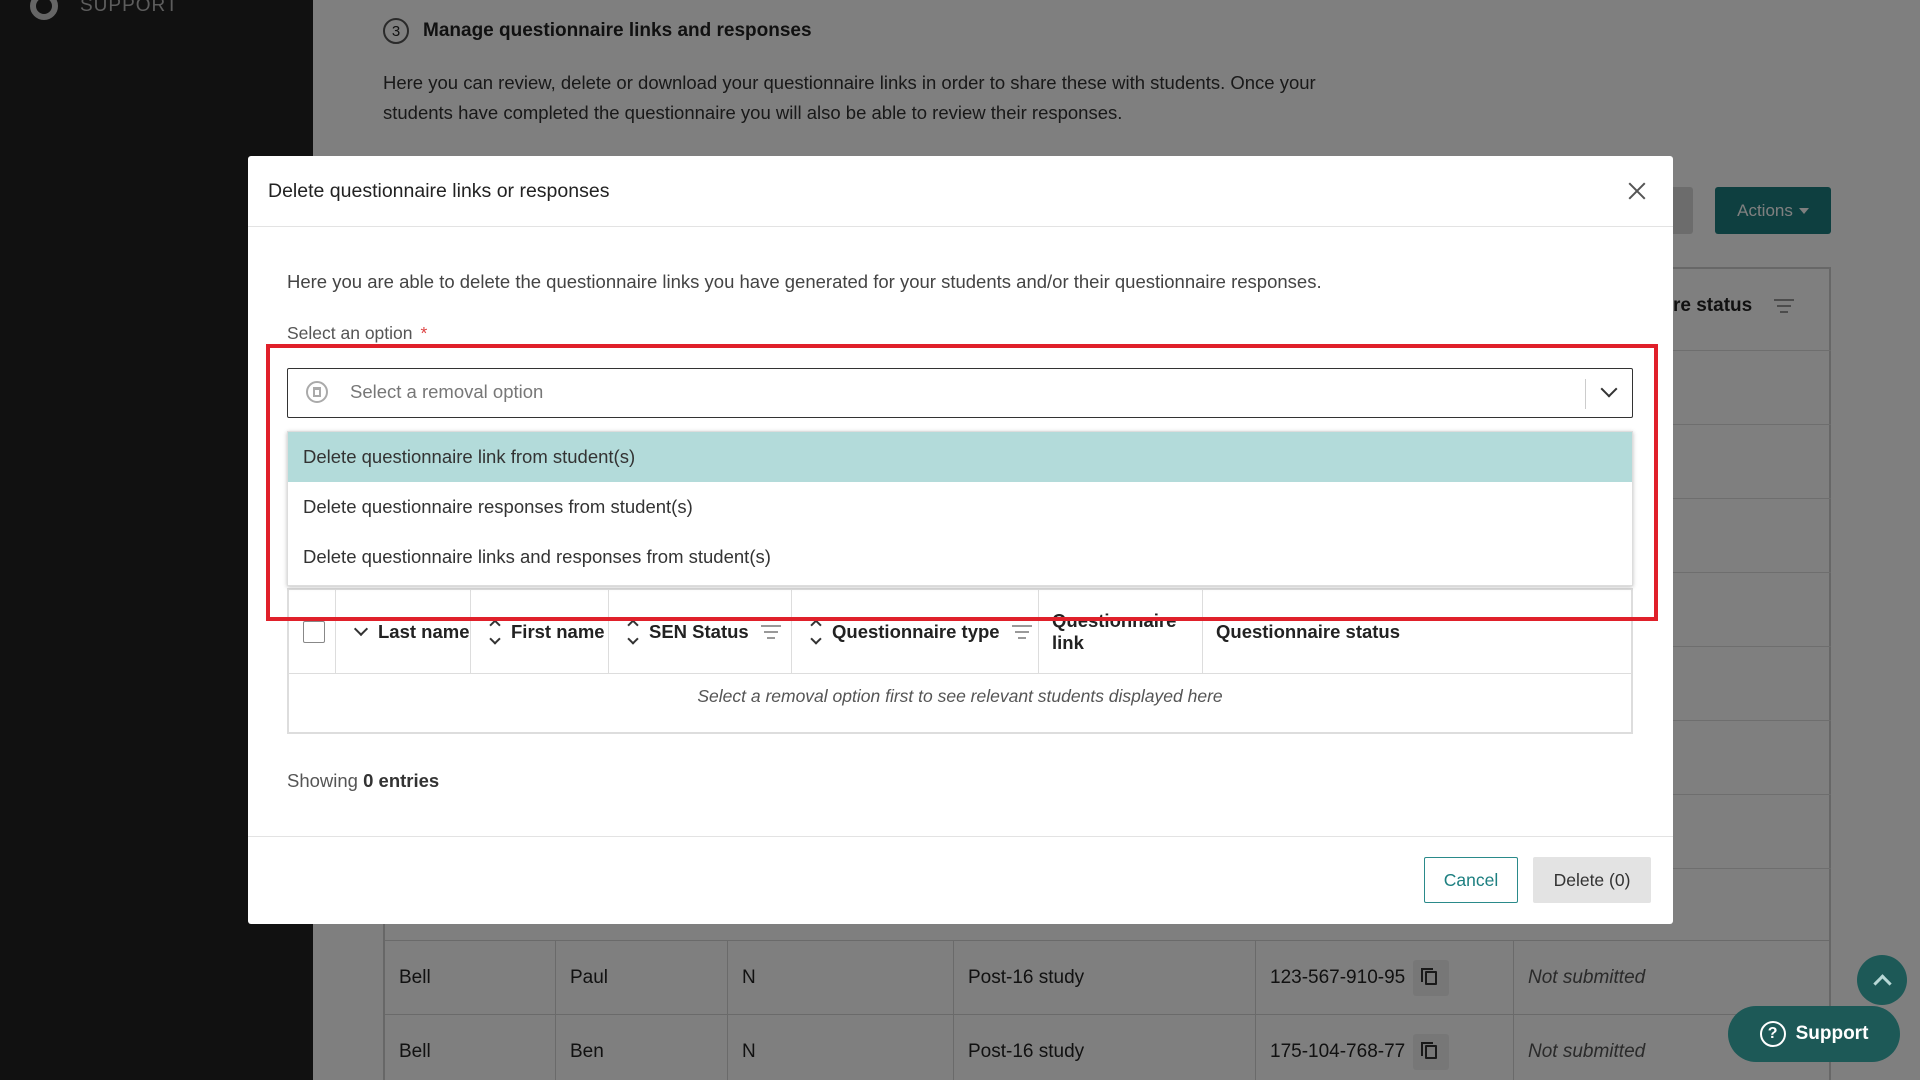  I want to click on select-option-label-text: Select an option, so click(350, 333).